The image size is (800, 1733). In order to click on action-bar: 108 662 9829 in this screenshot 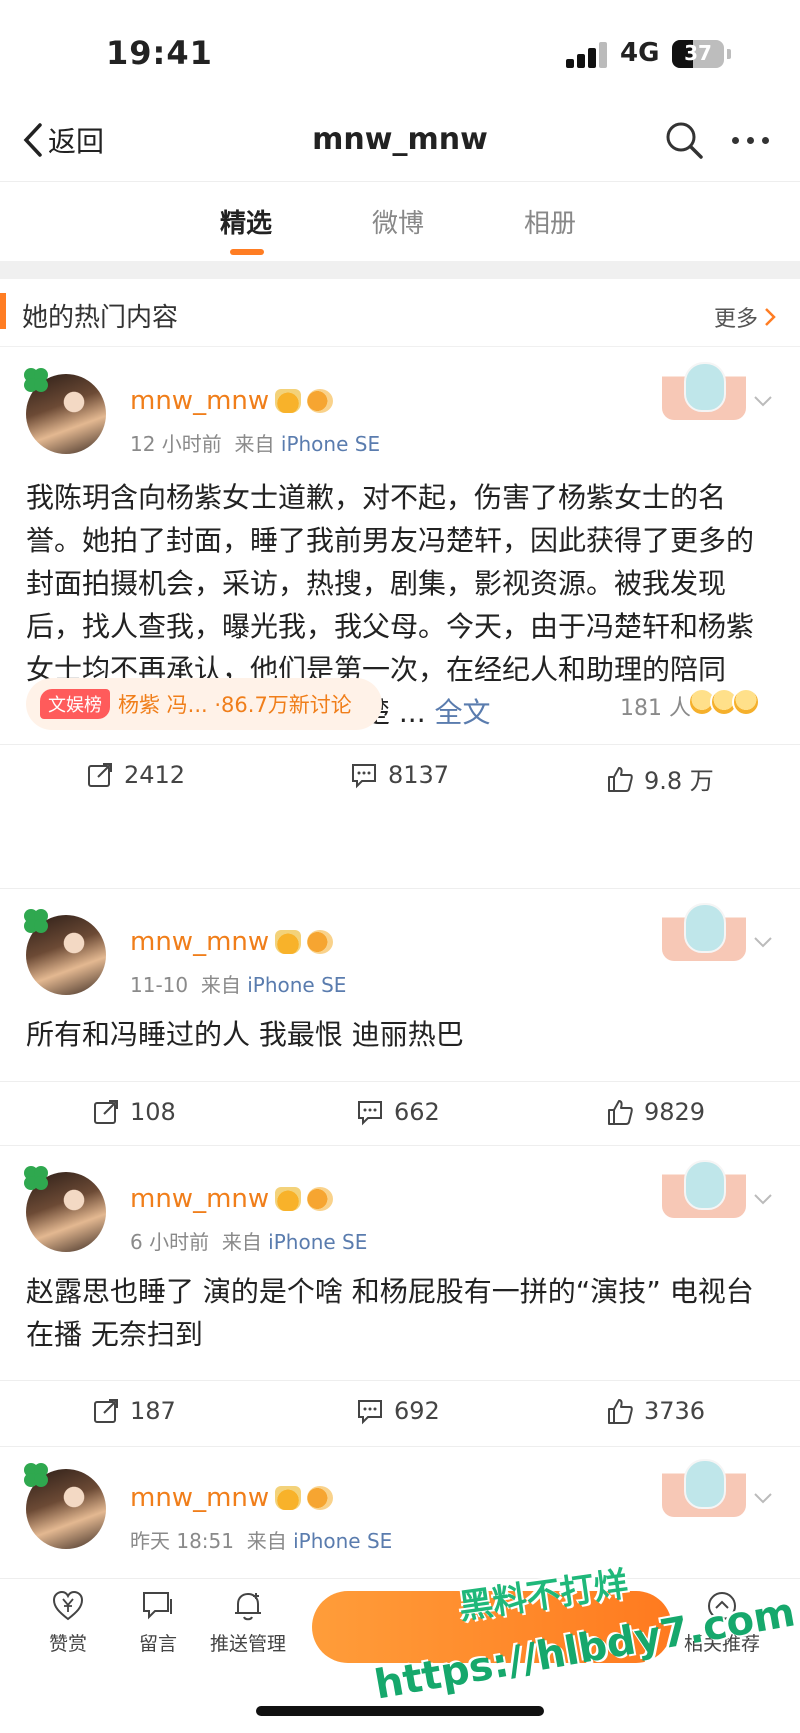, I will do `click(400, 1113)`.